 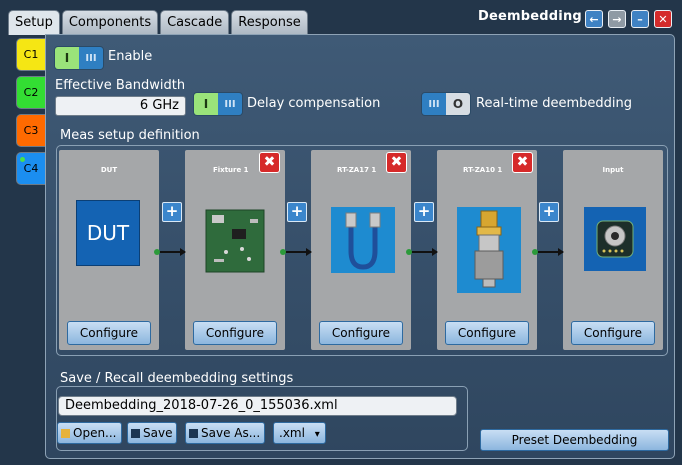 I want to click on channel-tab-c4: C4, so click(x=31, y=168).